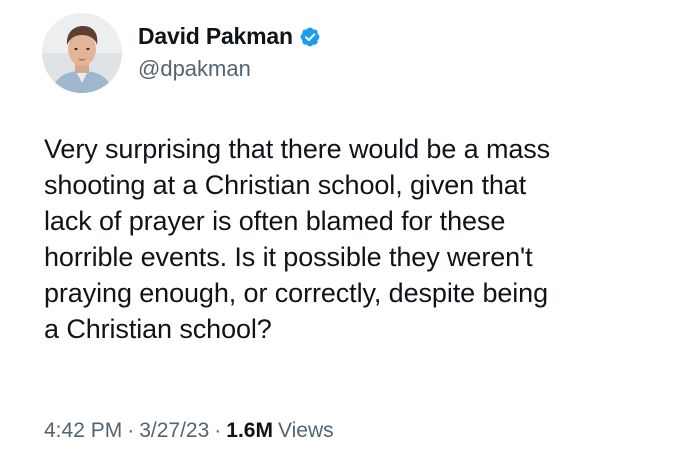  Describe the element at coordinates (174, 431) in the screenshot. I see `tweet-date: 3/27/23` at that location.